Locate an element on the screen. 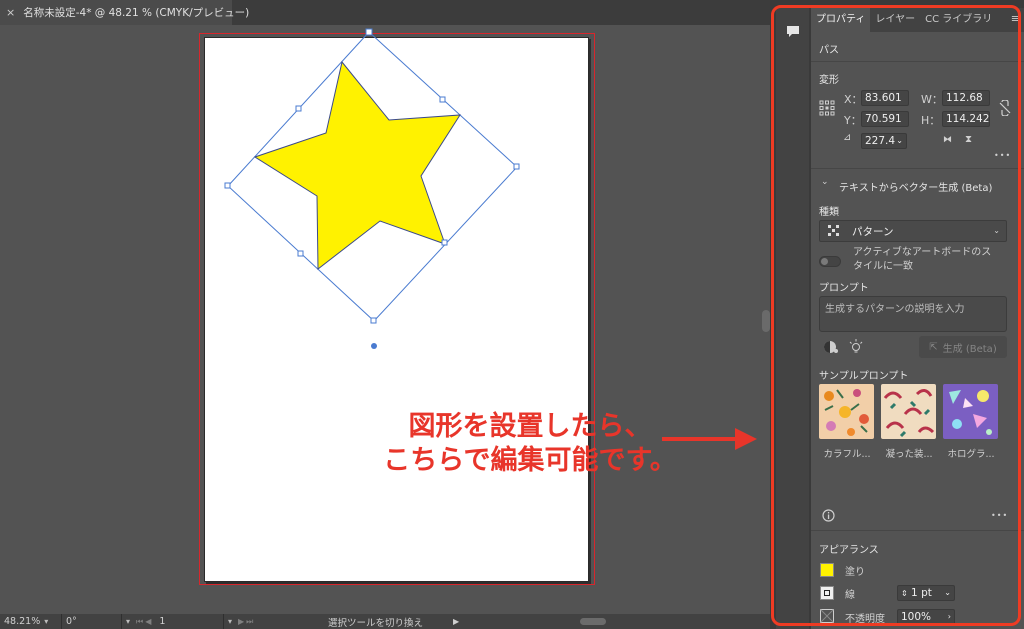 This screenshot has width=1024, height=629. annotation-text: 図形を設置したら、 こちらで編集可能です。 is located at coordinates (530, 444).